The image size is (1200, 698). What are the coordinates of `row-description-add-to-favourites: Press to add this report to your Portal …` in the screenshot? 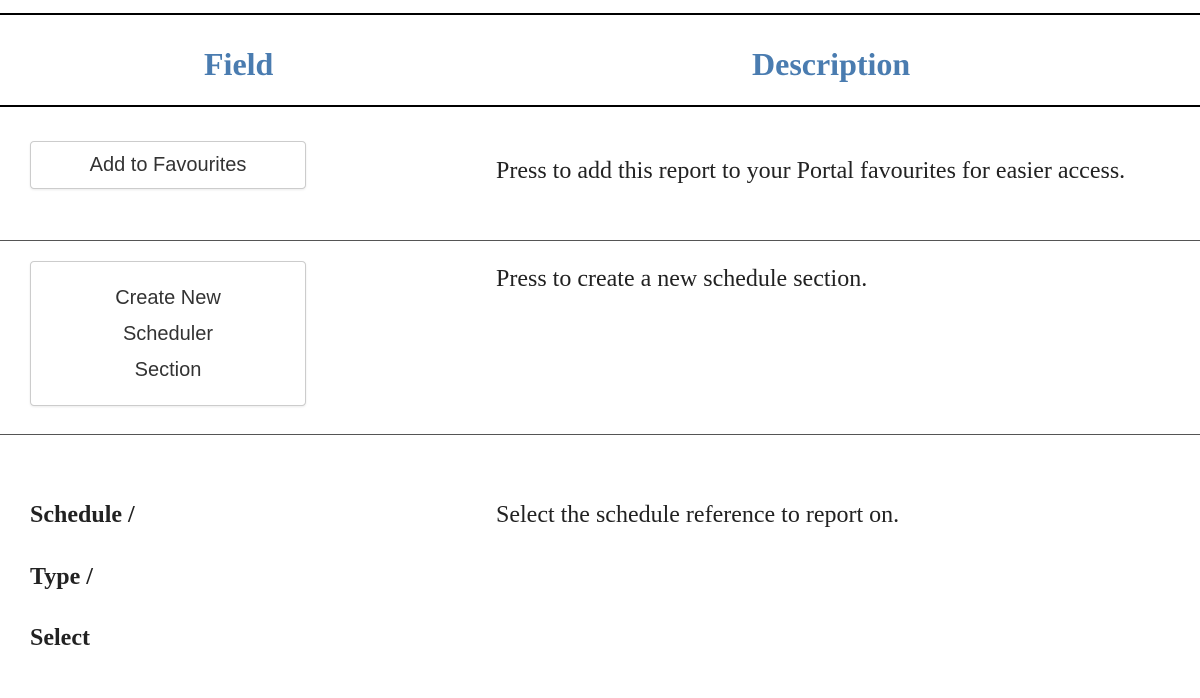 It's located at (811, 171).